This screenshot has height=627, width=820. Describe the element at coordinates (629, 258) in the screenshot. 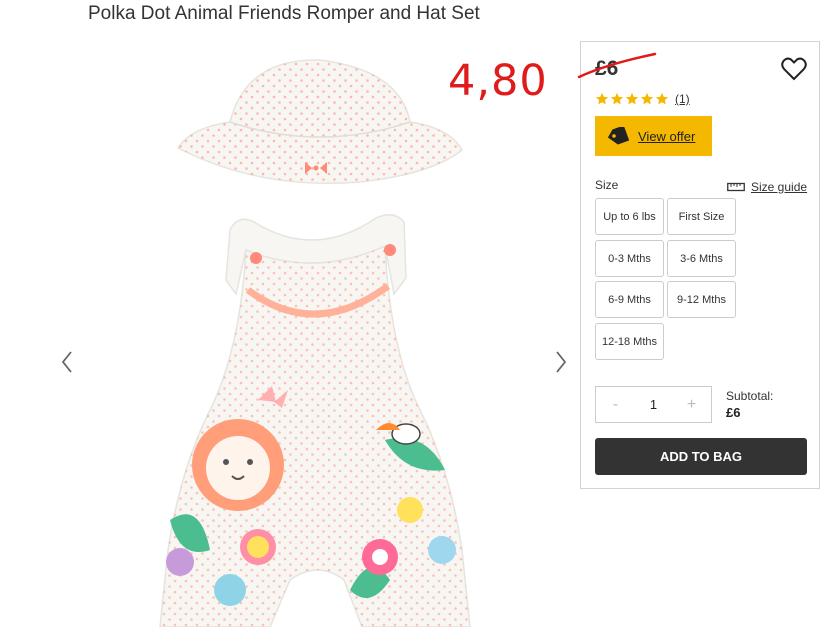

I see `size-option-0-3-mths: 0-3 Mths` at that location.